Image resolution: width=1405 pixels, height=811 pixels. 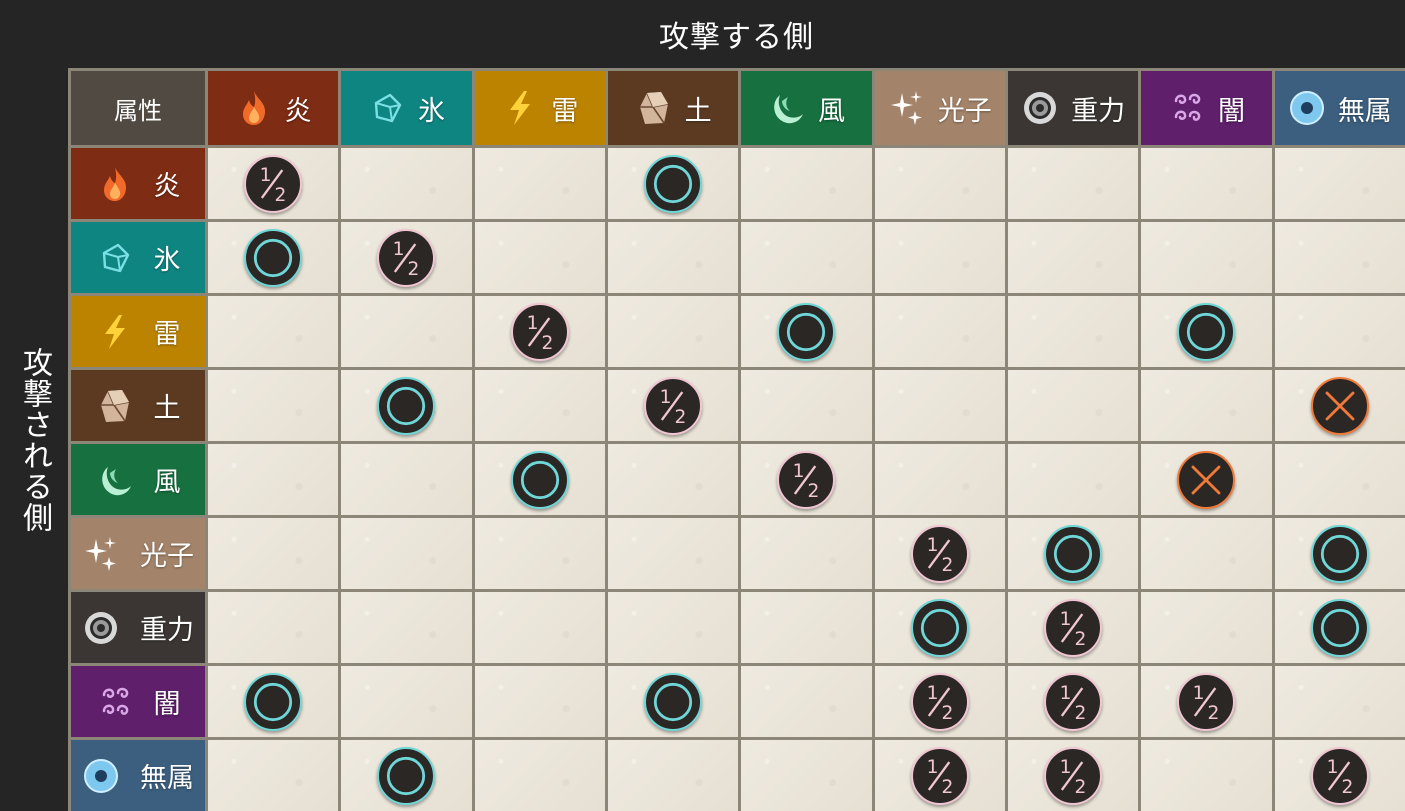 What do you see at coordinates (115, 406) in the screenshot?
I see `rock-icon` at bounding box center [115, 406].